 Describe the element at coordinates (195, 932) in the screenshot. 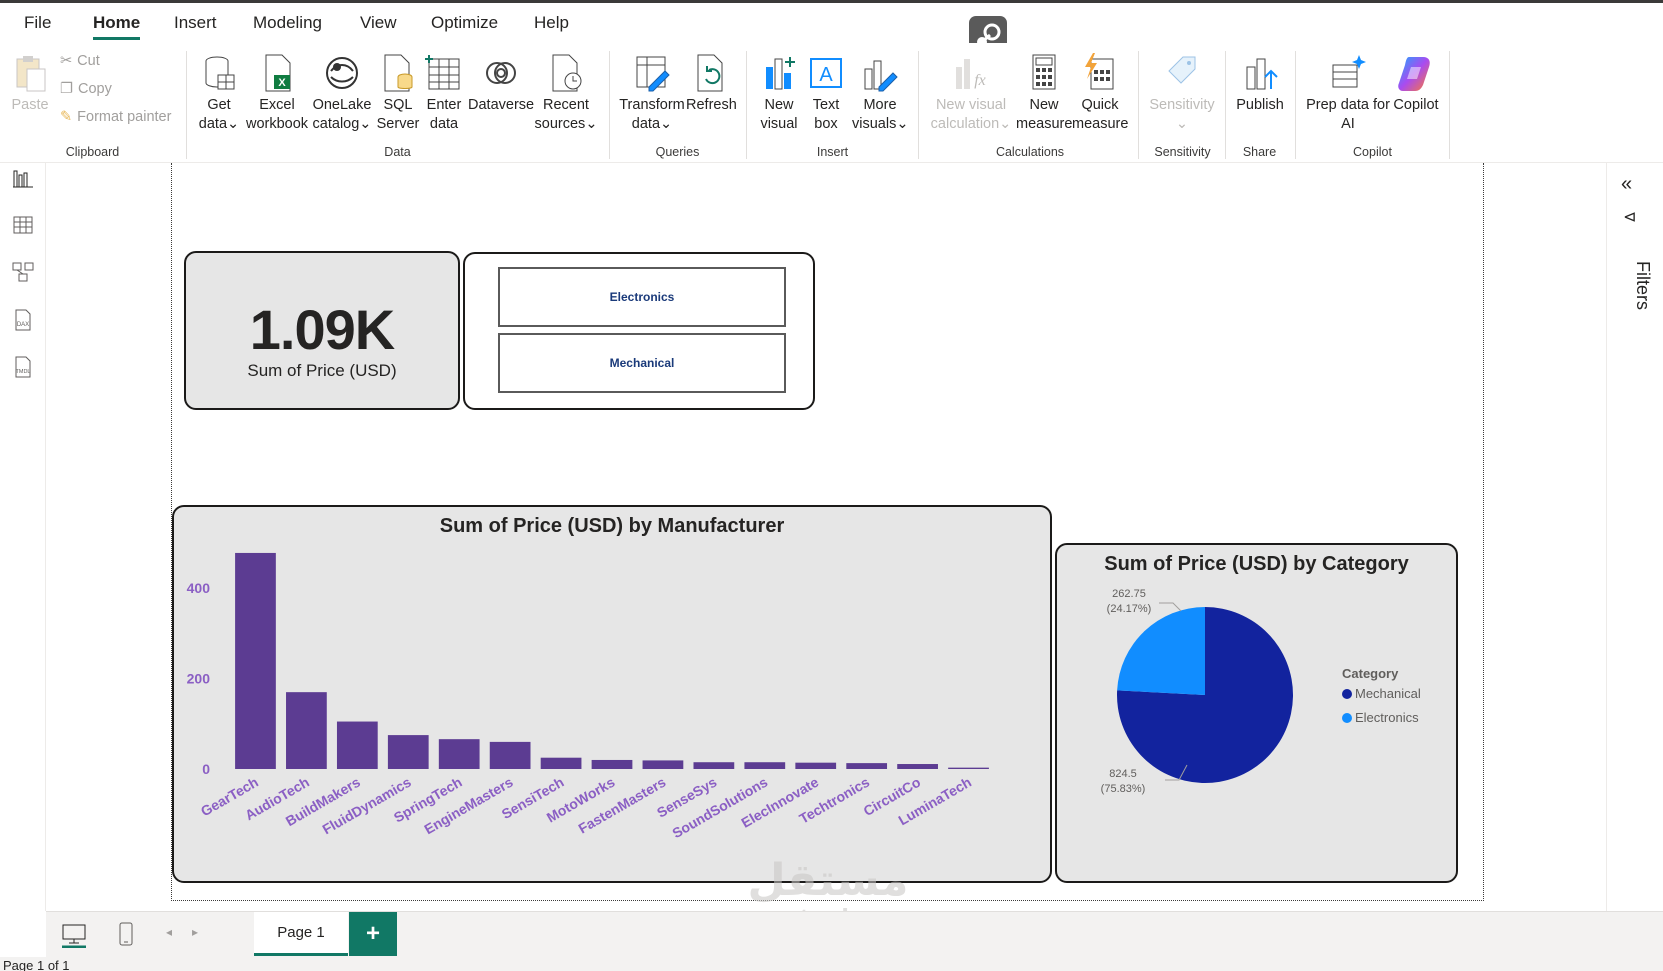

I see `next-page-icon: ▸` at that location.